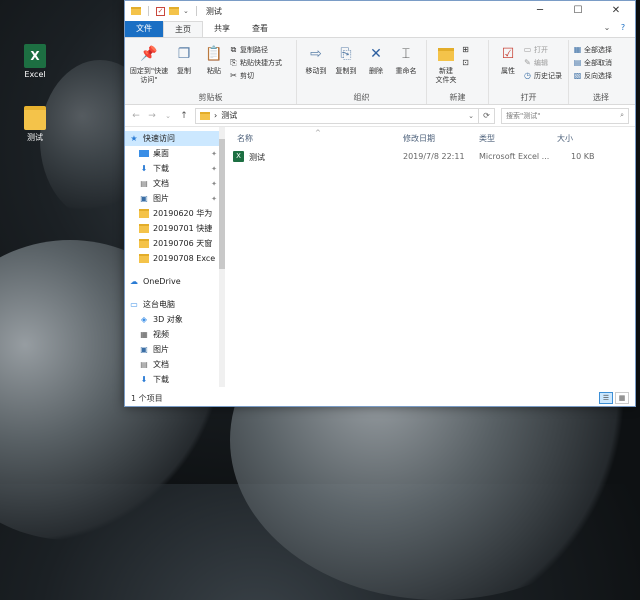 Image resolution: width=640 pixels, height=600 pixels. I want to click on file-name: 测试, so click(257, 157).